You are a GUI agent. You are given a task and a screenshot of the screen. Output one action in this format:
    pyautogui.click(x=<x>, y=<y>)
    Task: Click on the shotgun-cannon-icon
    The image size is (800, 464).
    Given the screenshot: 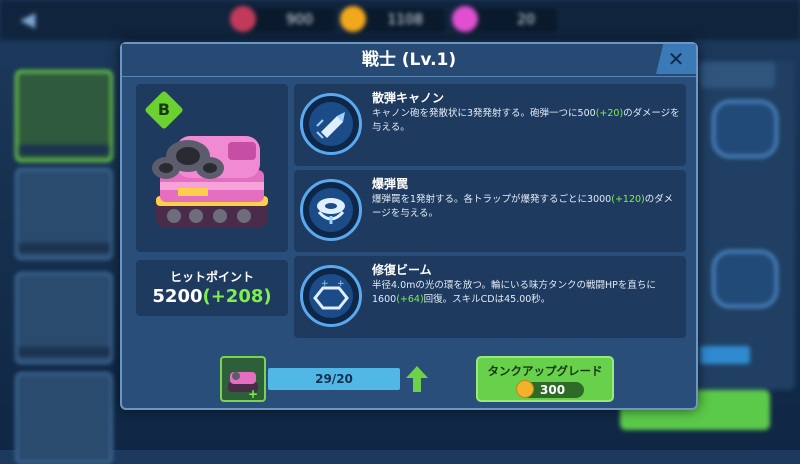 What is the action you would take?
    pyautogui.click(x=331, y=124)
    